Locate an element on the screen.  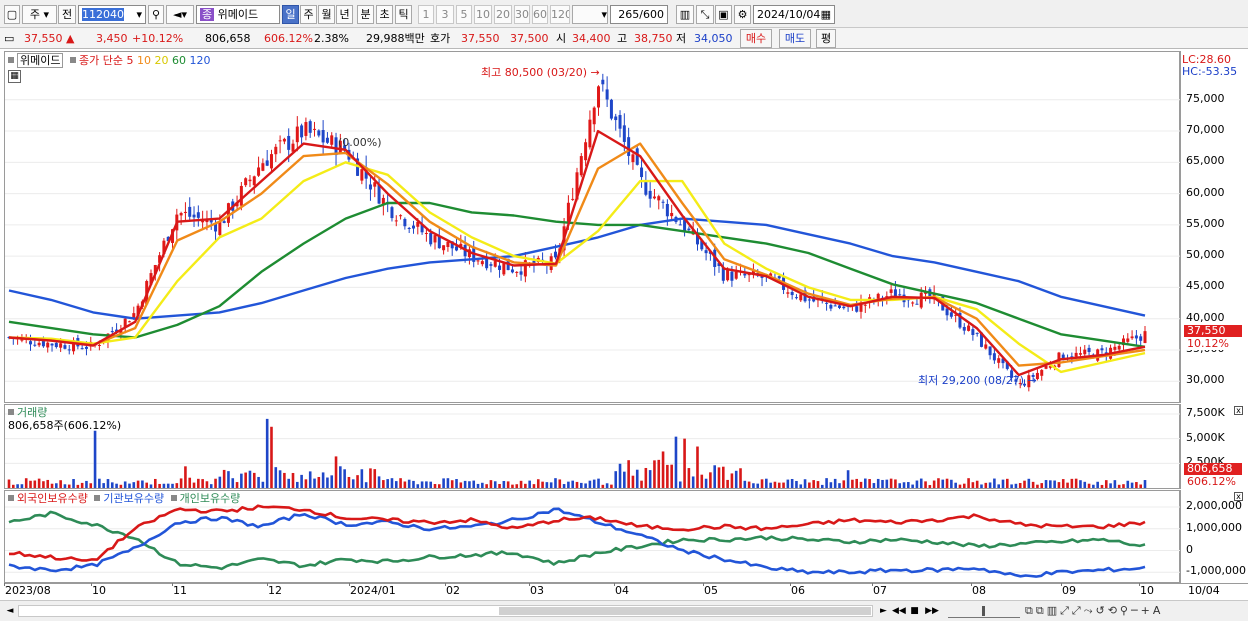
buy-button: 매수 is located at coordinates (756, 38).